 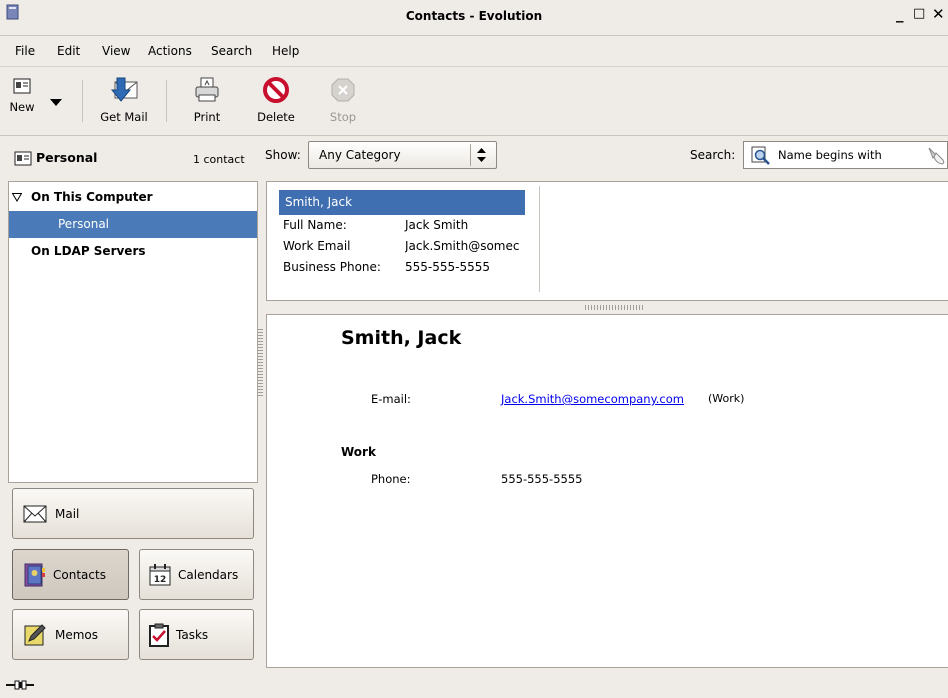 What do you see at coordinates (474, 16) in the screenshot?
I see `window-title: Contacts - Evolution` at bounding box center [474, 16].